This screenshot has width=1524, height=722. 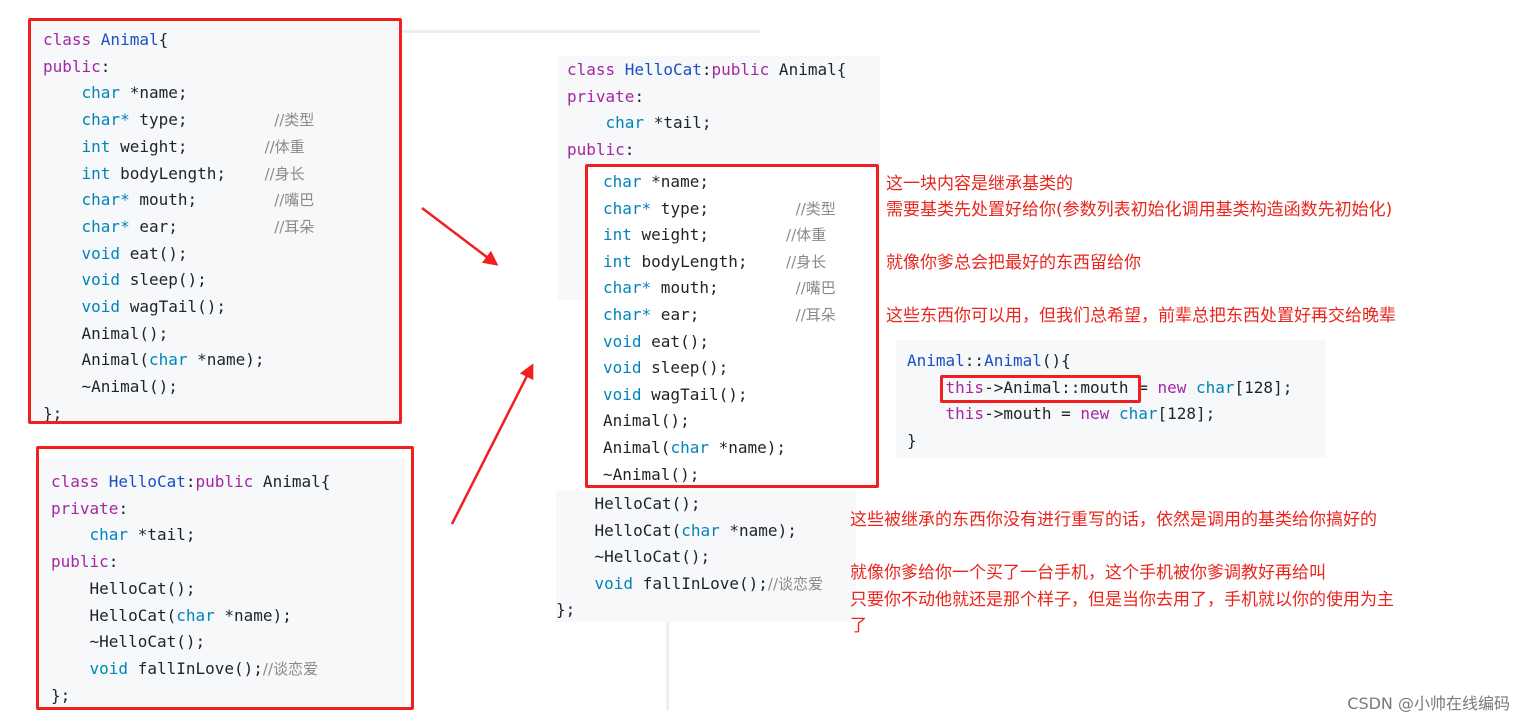 I want to click on arrow-down-right, so click(x=460, y=236).